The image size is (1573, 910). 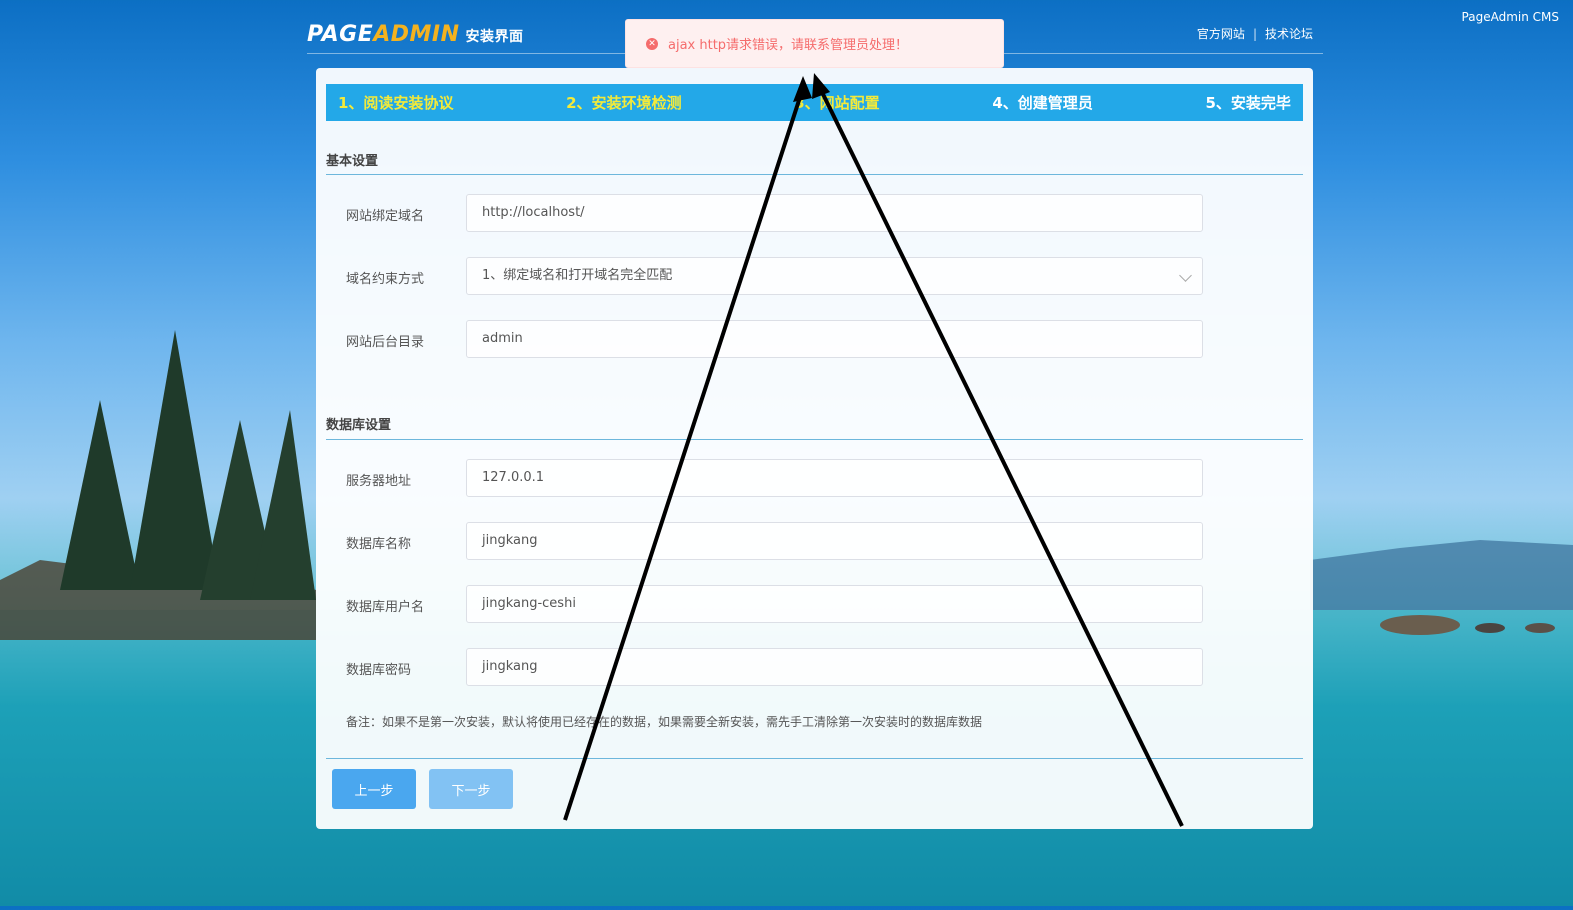 I want to click on db-password-input: jingkang, so click(x=834, y=667).